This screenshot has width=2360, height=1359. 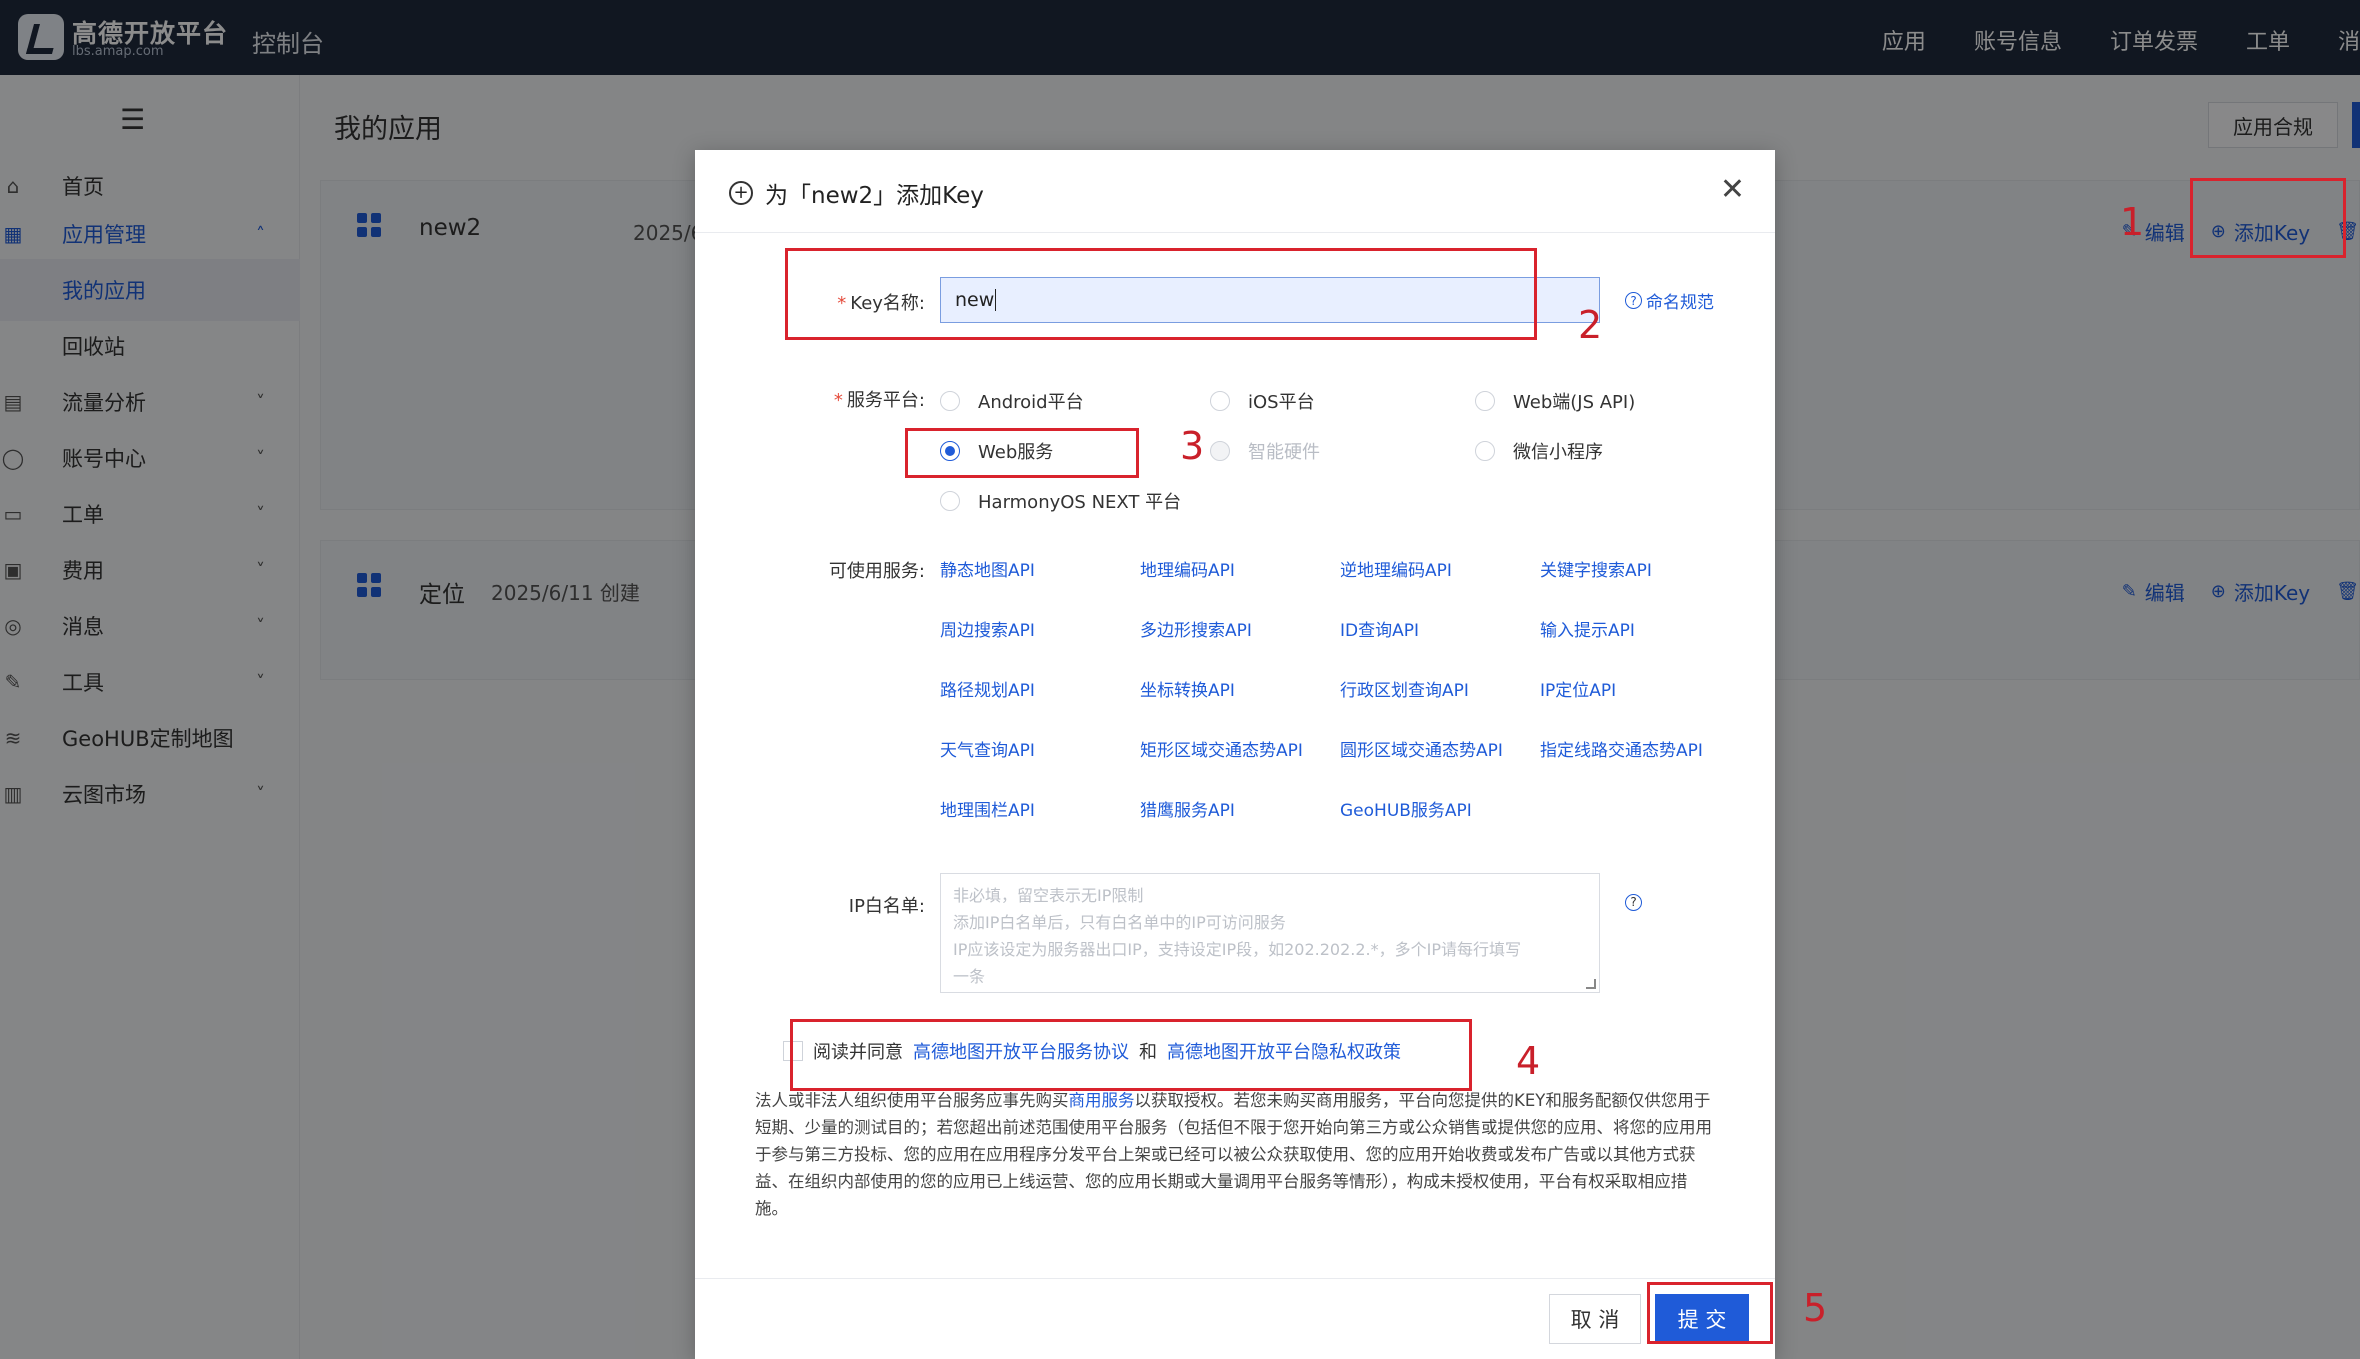 I want to click on service-link: 地理编码API, so click(x=1187, y=568).